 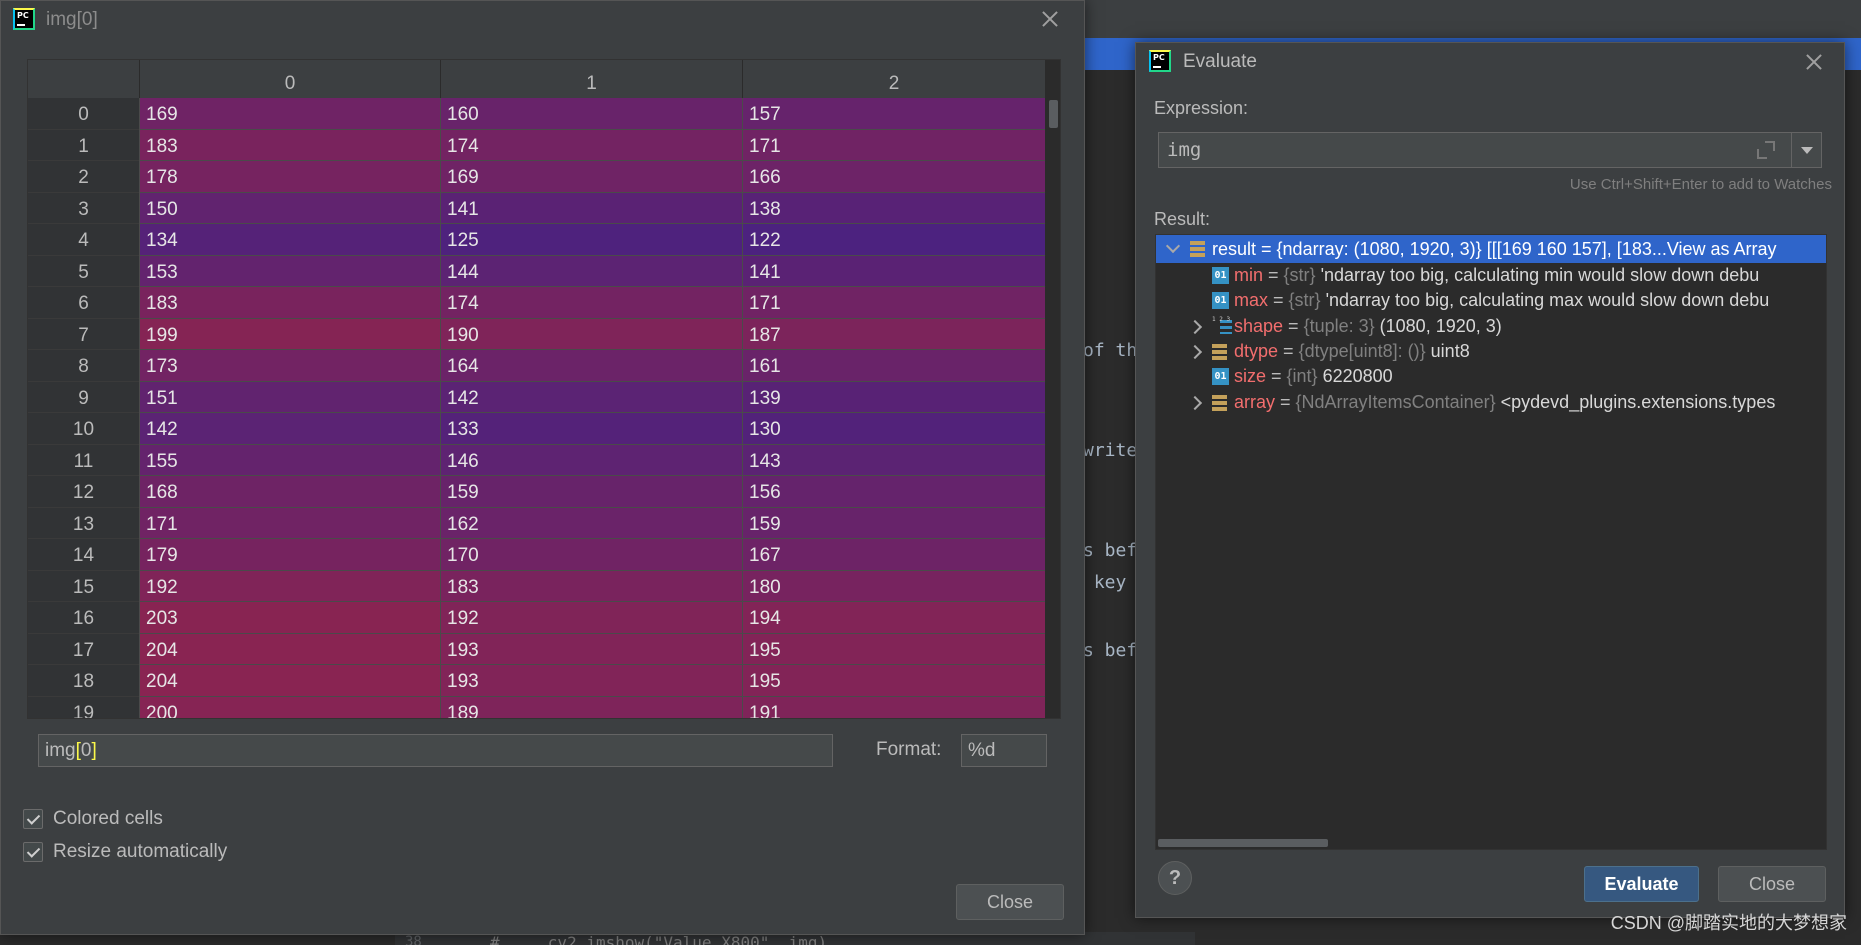 What do you see at coordinates (289, 460) in the screenshot?
I see `table-cell: 155` at bounding box center [289, 460].